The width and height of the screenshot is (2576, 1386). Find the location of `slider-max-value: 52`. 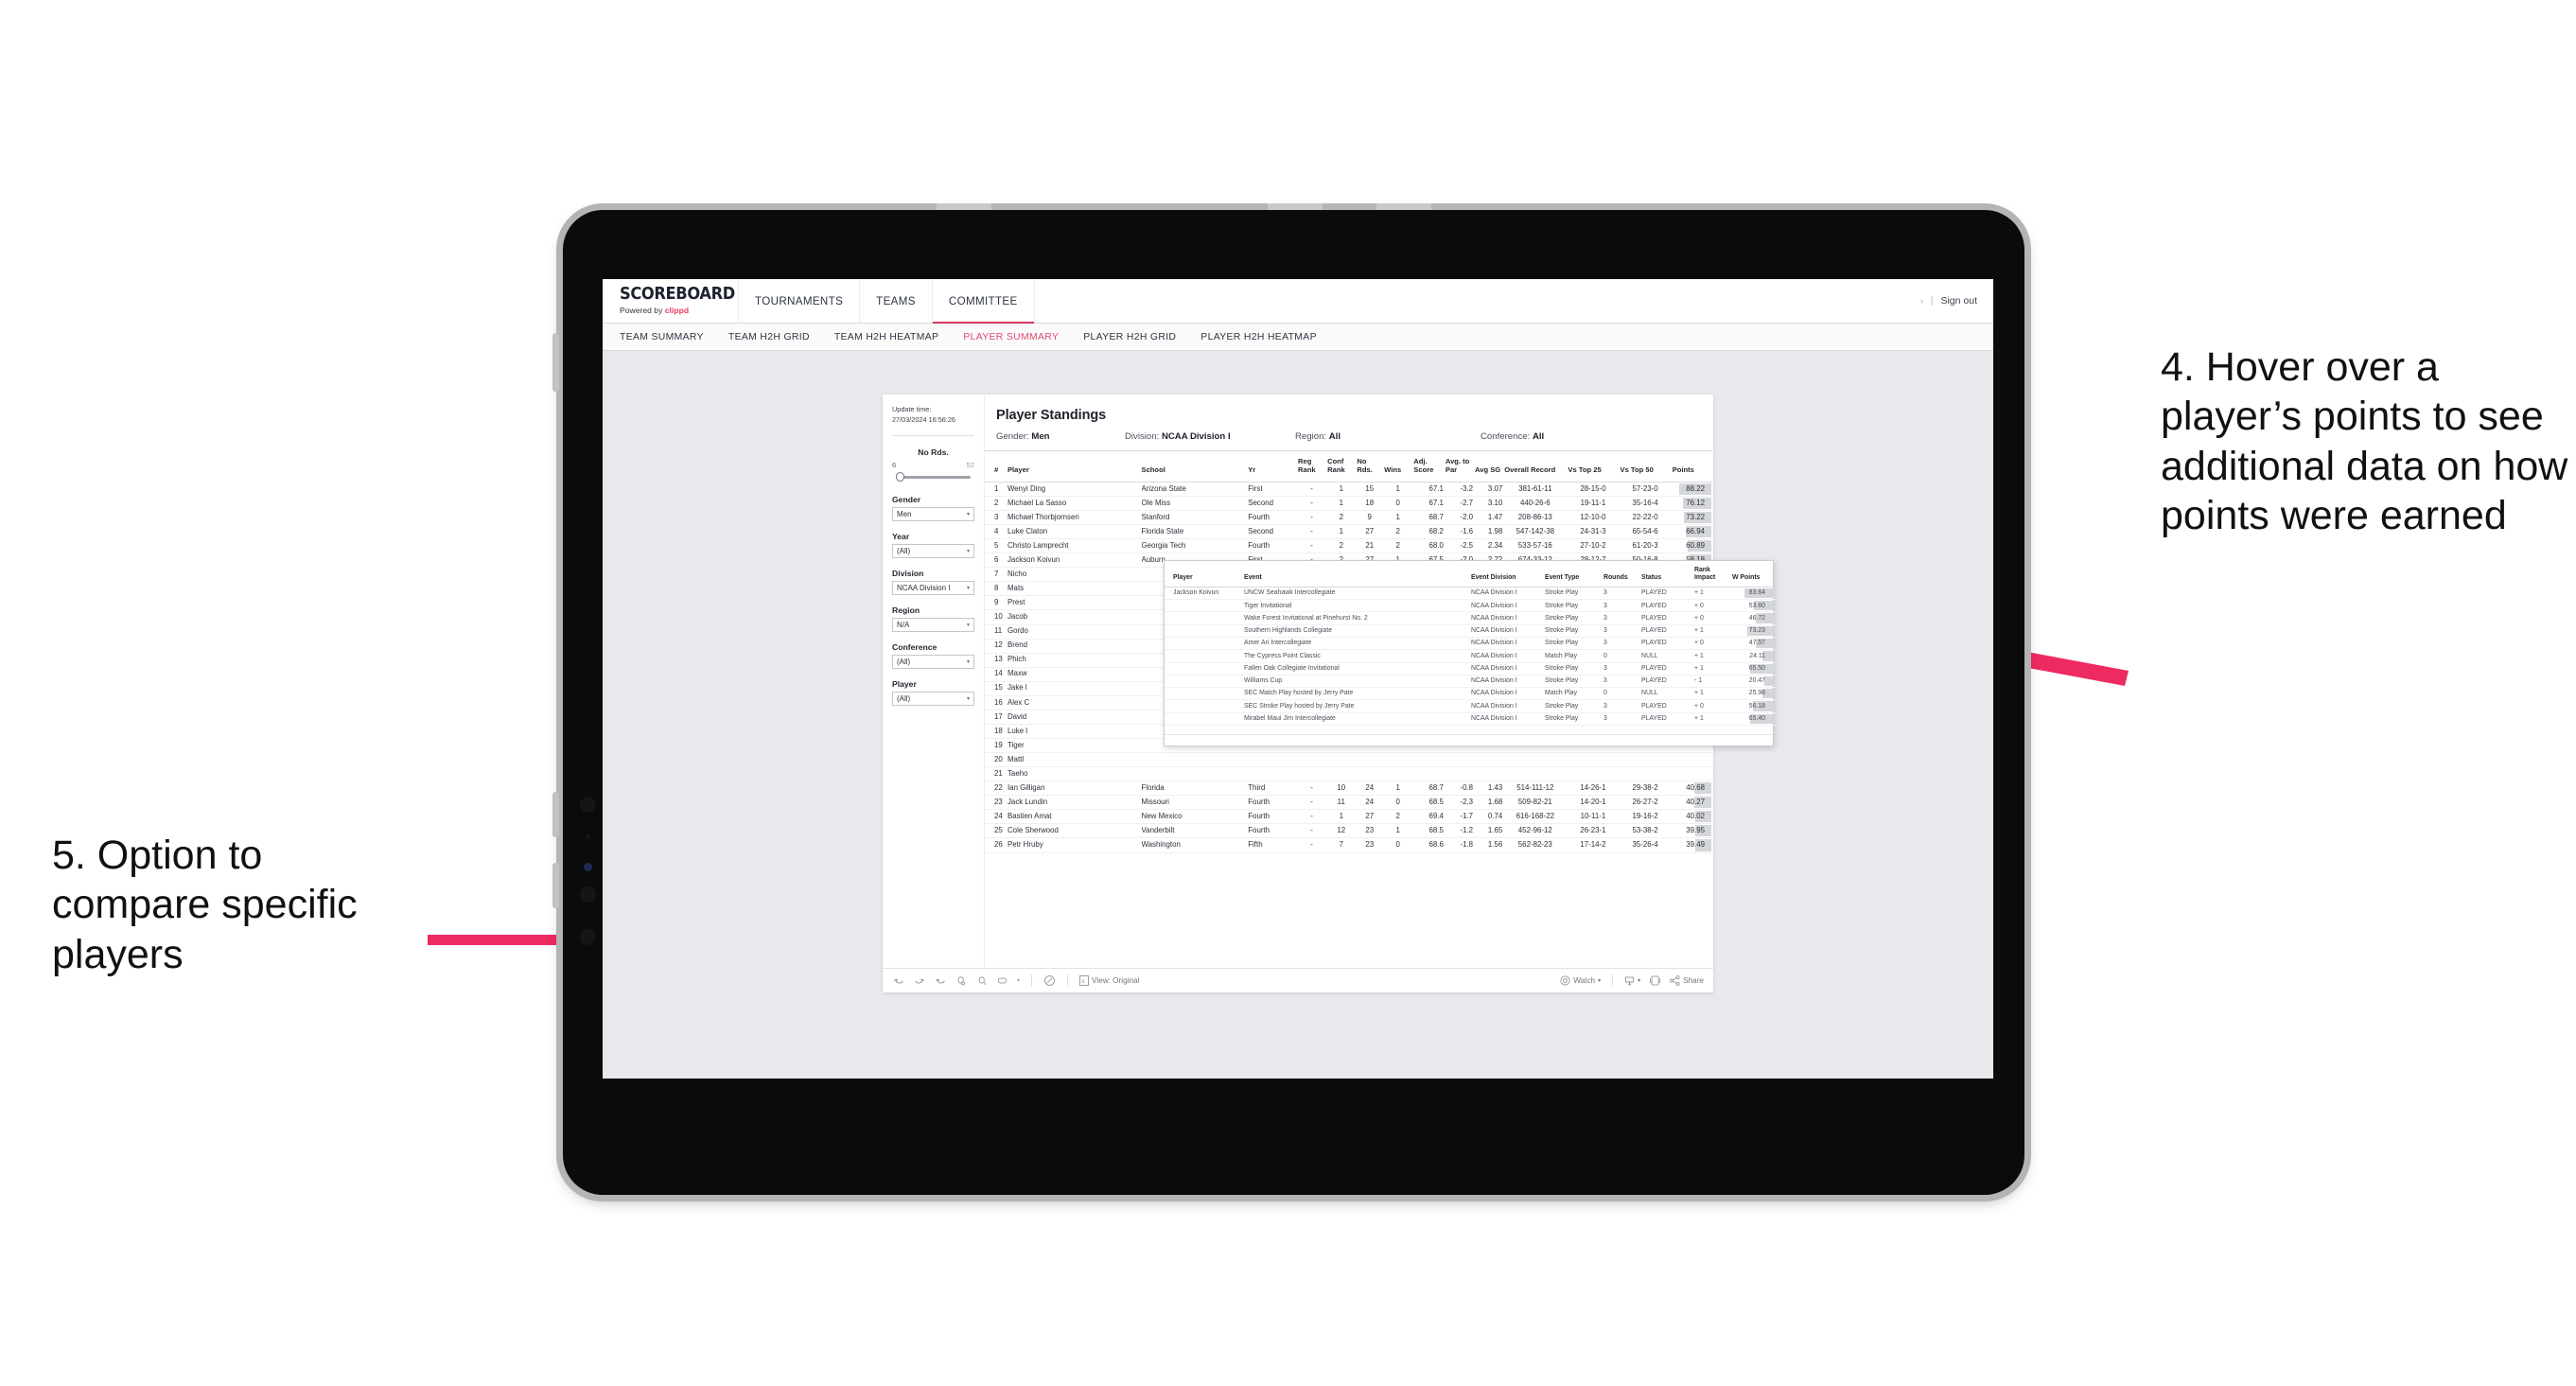

slider-max-value: 52 is located at coordinates (970, 465).